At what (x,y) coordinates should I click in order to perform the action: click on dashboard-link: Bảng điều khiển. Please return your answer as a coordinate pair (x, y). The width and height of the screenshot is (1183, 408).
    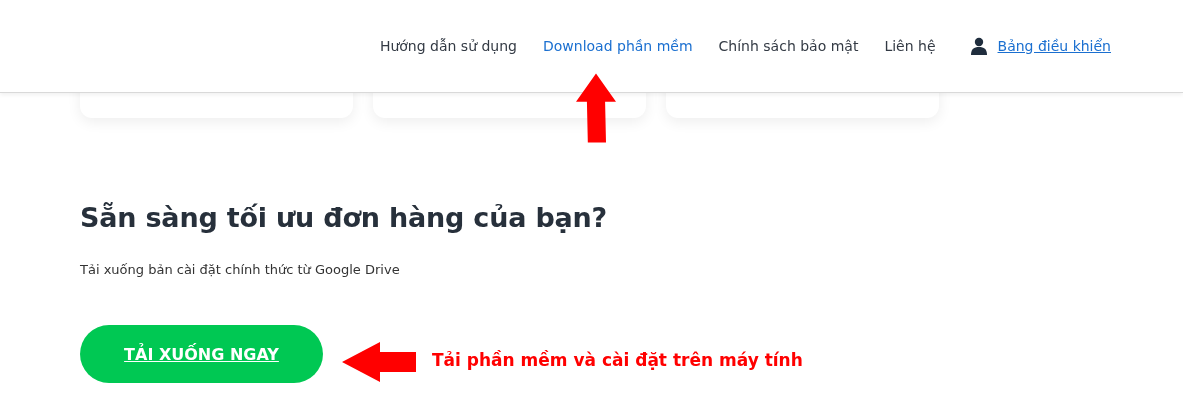
    Looking at the image, I should click on (1054, 45).